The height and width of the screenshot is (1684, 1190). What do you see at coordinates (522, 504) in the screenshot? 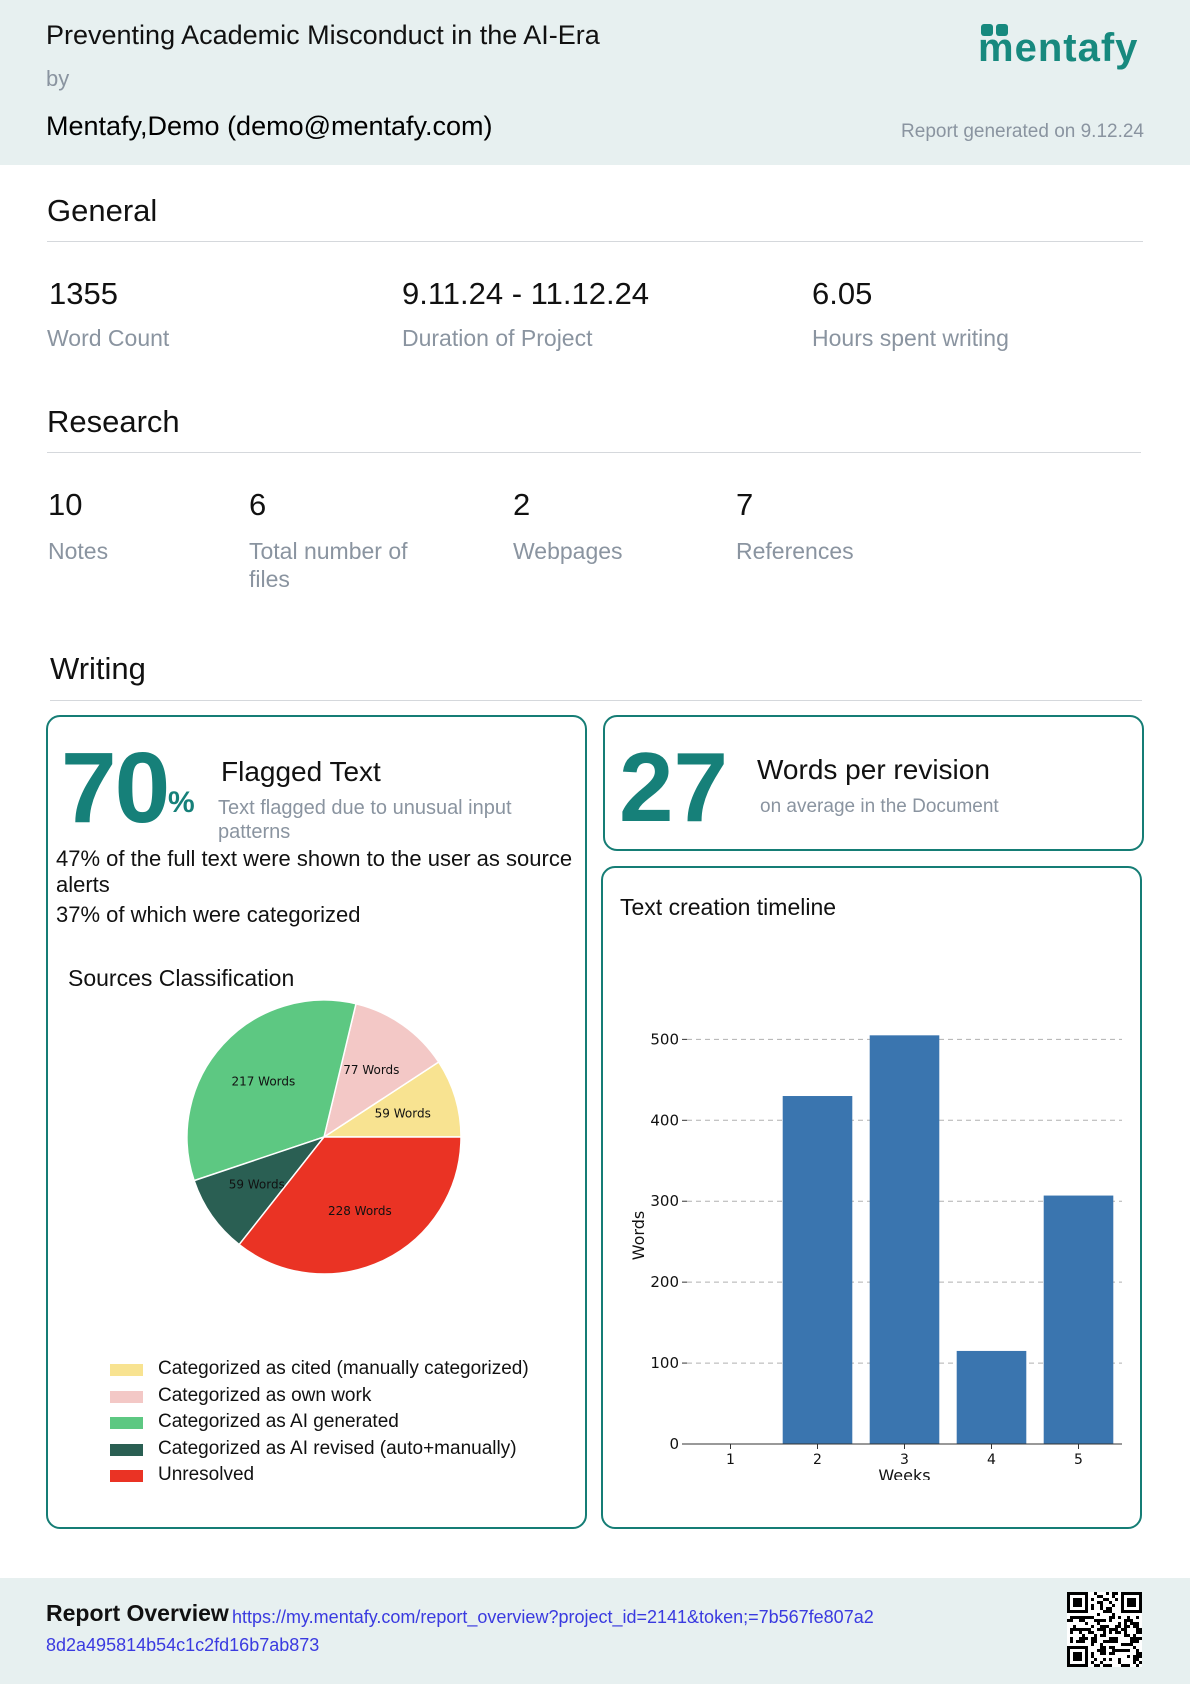
I see `webpages-value: 2` at bounding box center [522, 504].